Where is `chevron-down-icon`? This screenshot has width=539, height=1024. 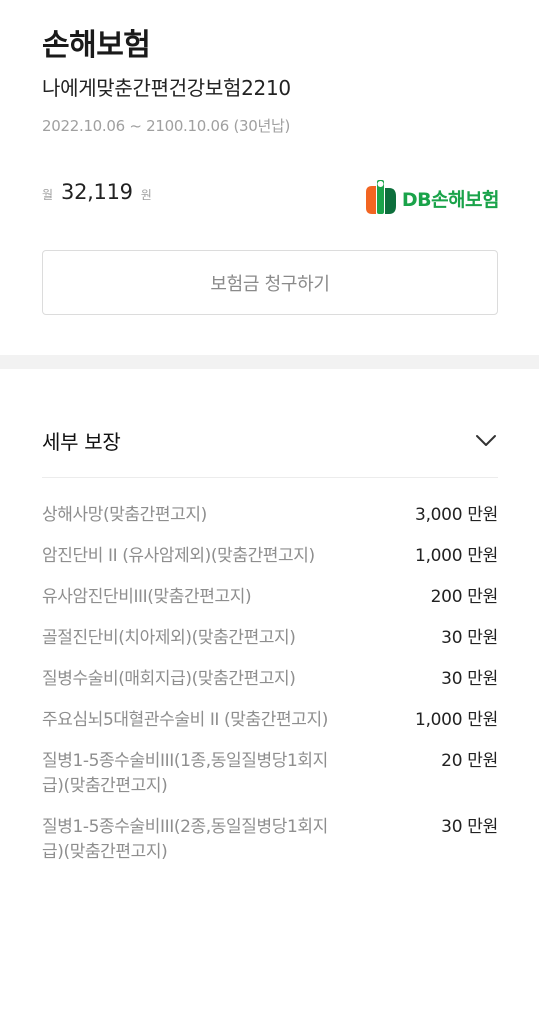 chevron-down-icon is located at coordinates (486, 440).